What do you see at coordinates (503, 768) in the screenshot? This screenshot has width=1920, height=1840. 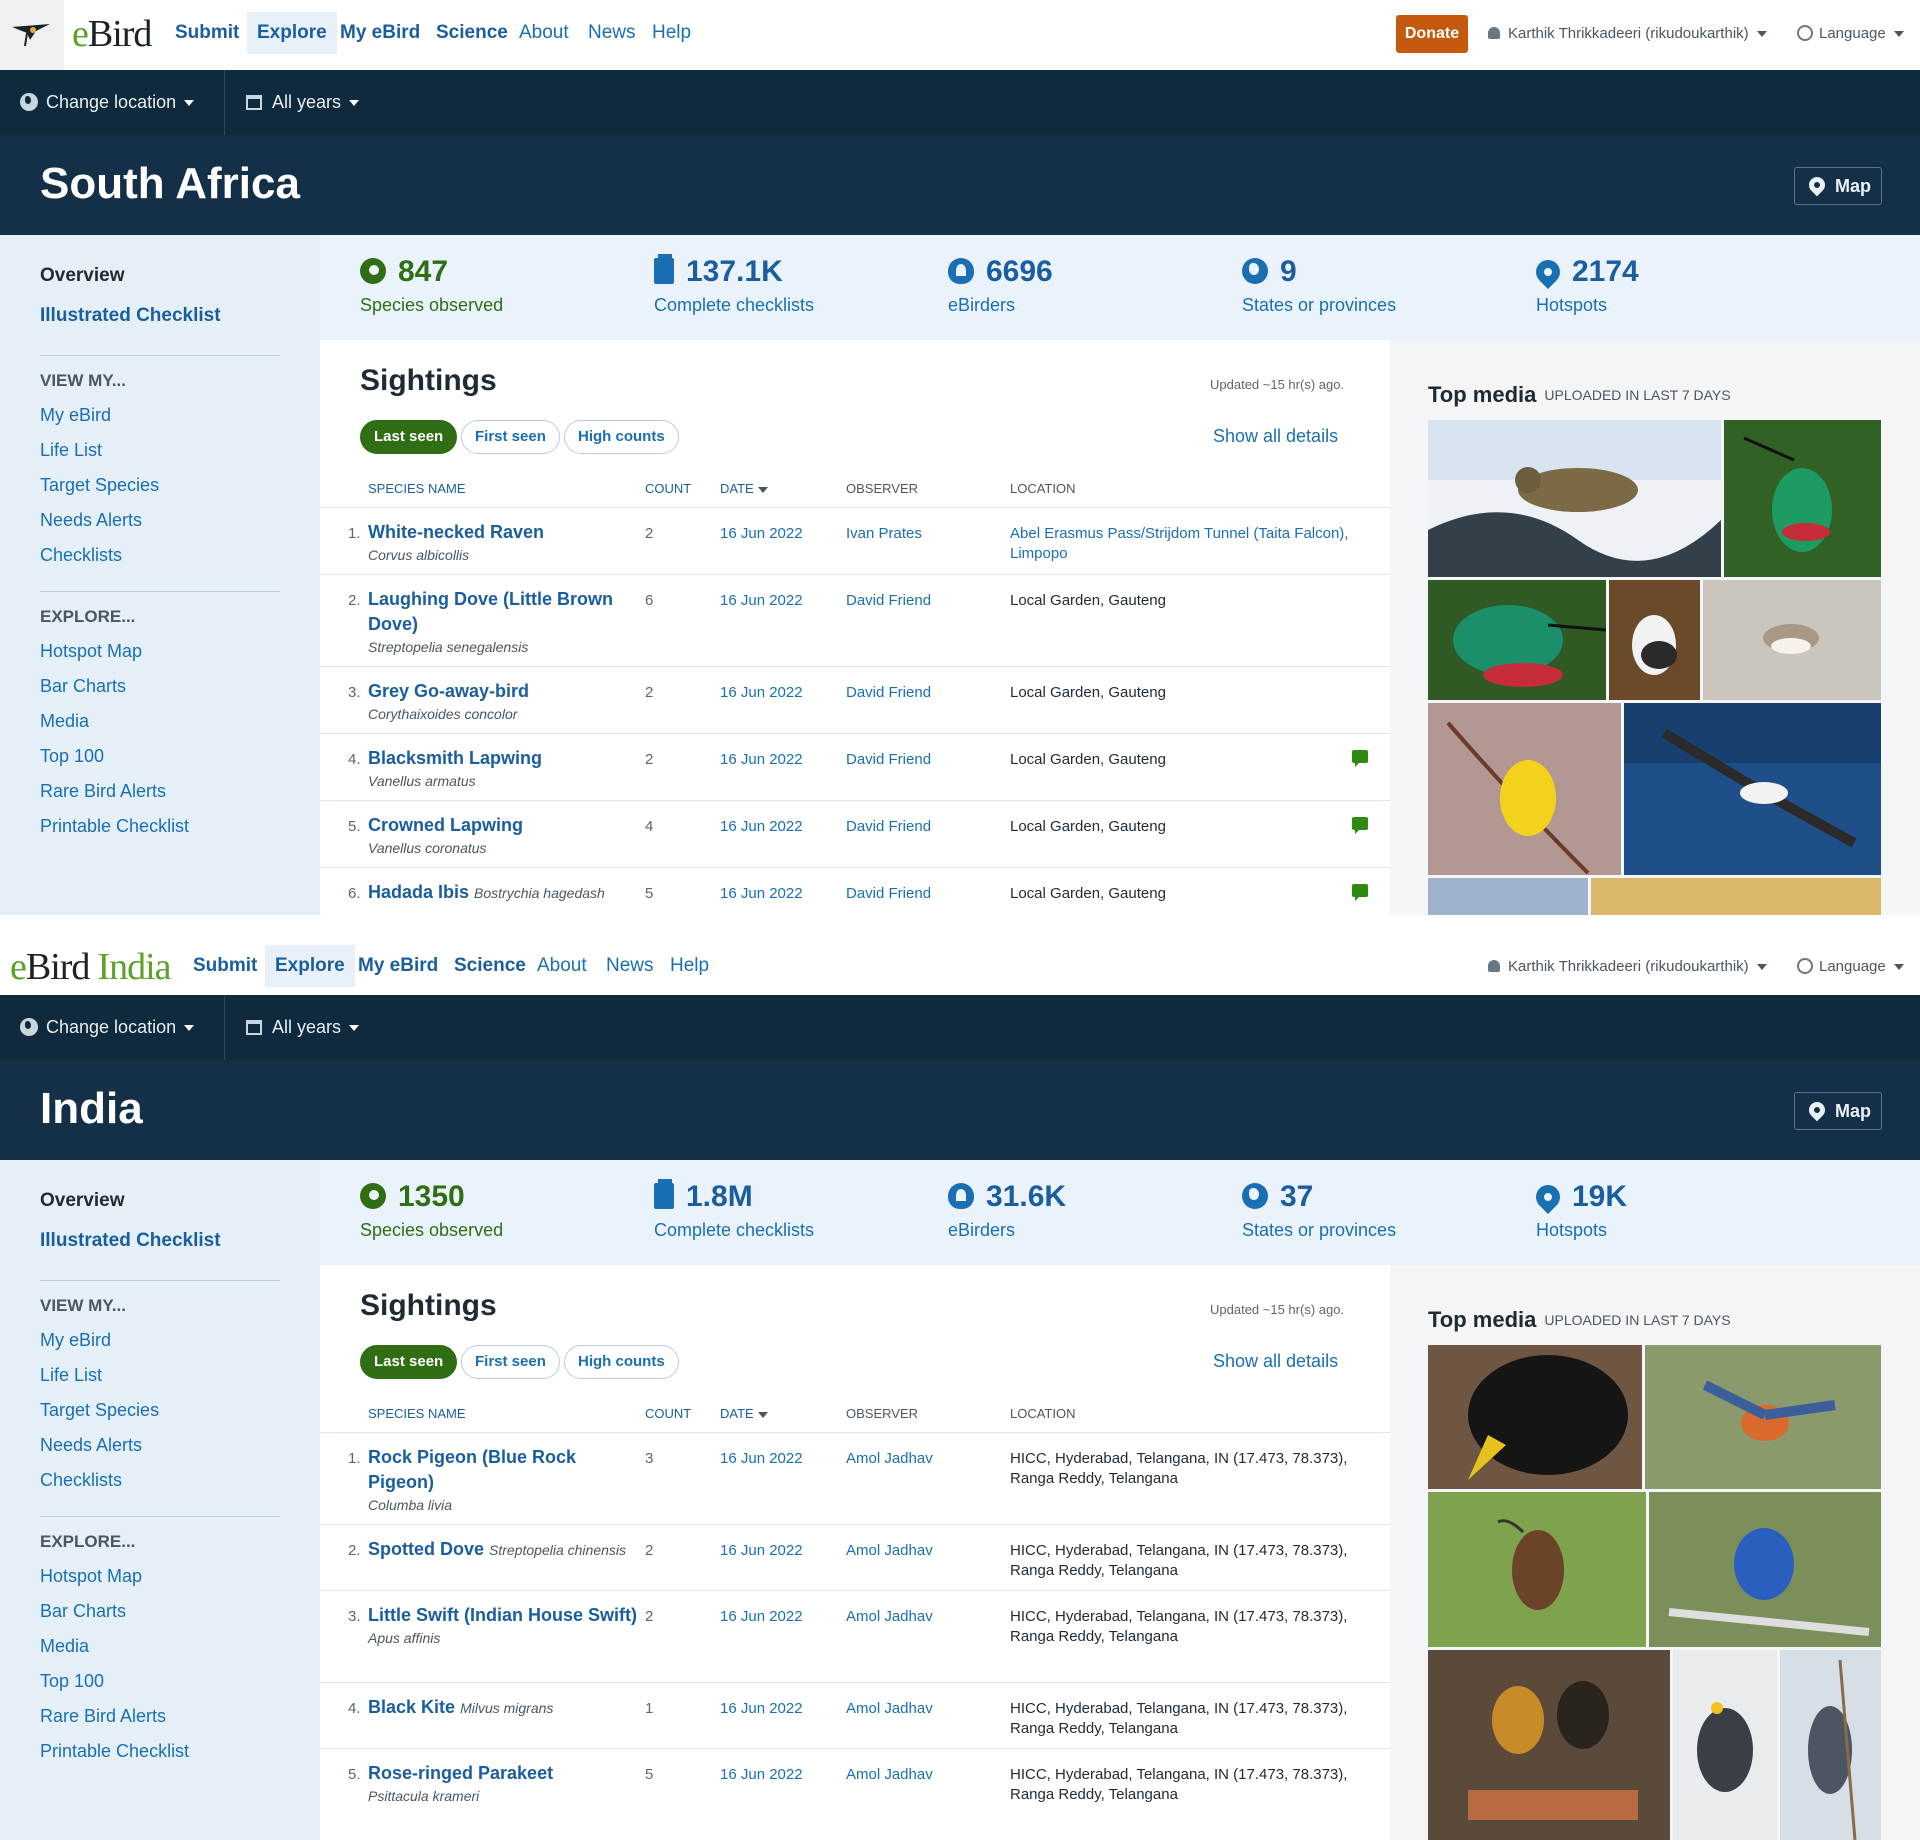 I see `species-link: Blacksmith Lapwing Vanellus armatus` at bounding box center [503, 768].